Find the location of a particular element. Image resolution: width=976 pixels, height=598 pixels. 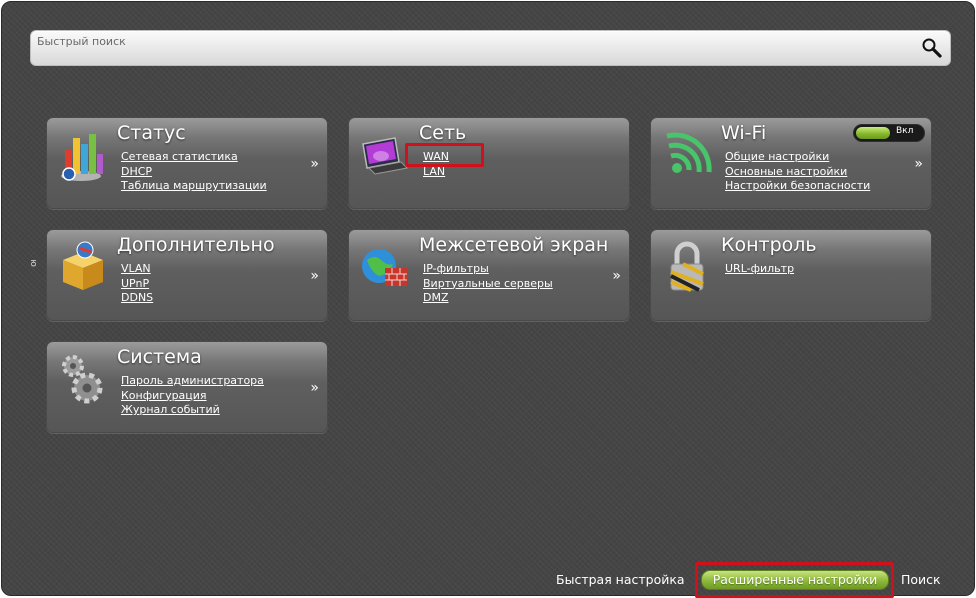

tile-network-links: WAN LAN is located at coordinates (436, 164).